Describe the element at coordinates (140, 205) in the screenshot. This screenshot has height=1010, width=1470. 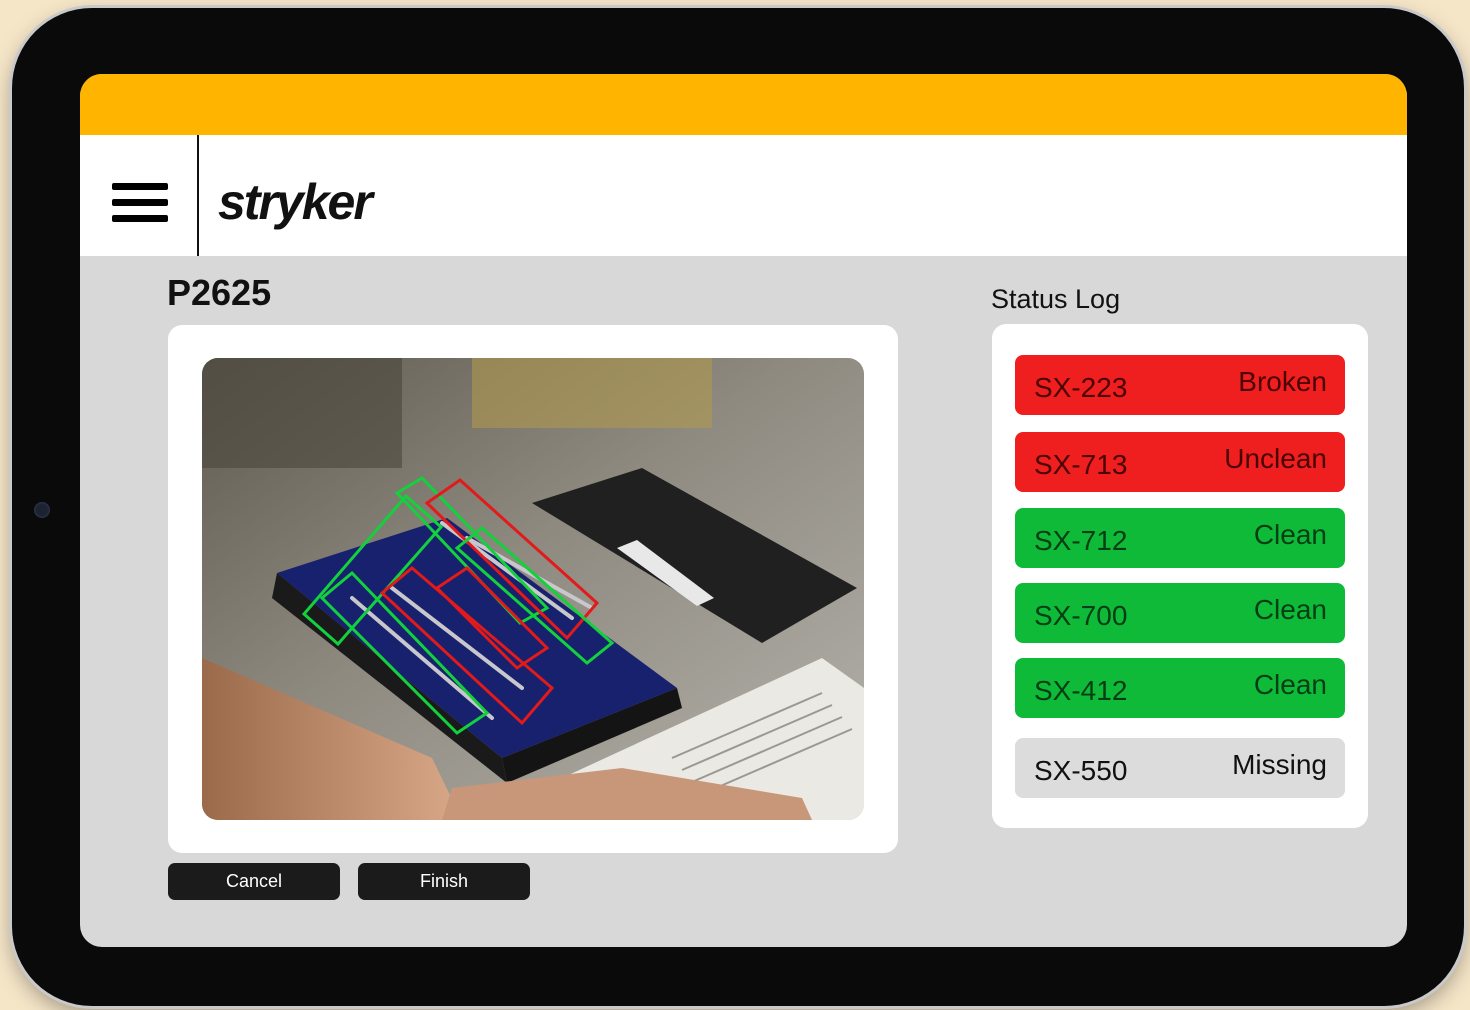
I see `hamburger-menu-icon` at that location.